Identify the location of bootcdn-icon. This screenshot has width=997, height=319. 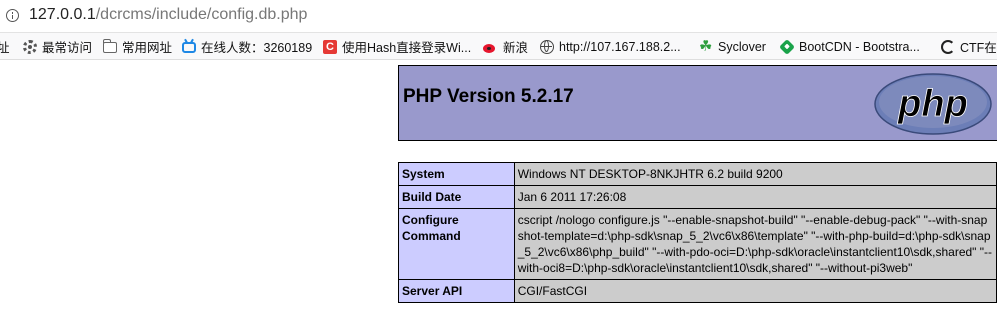
(787, 46).